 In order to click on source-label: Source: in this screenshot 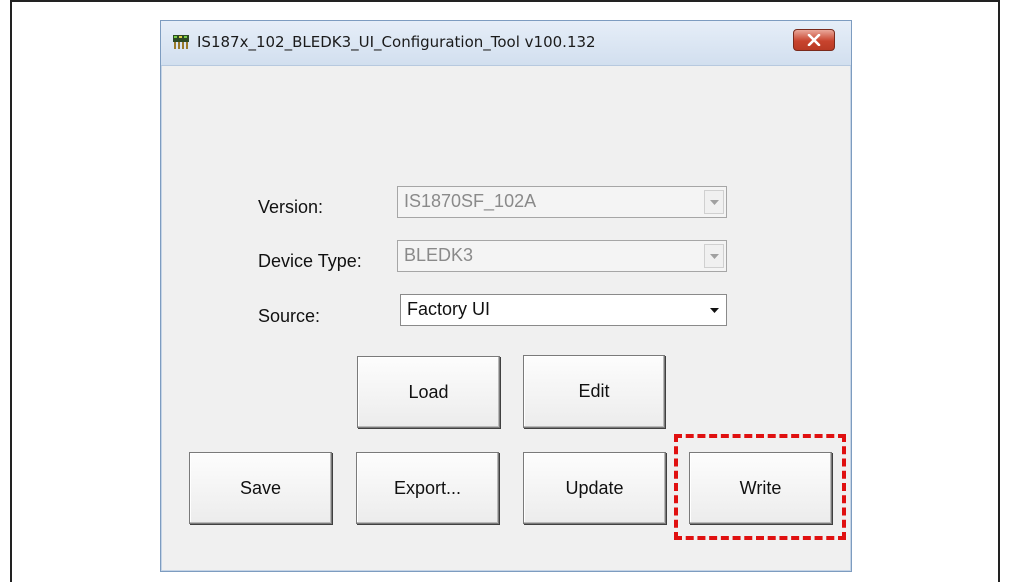, I will do `click(289, 316)`.